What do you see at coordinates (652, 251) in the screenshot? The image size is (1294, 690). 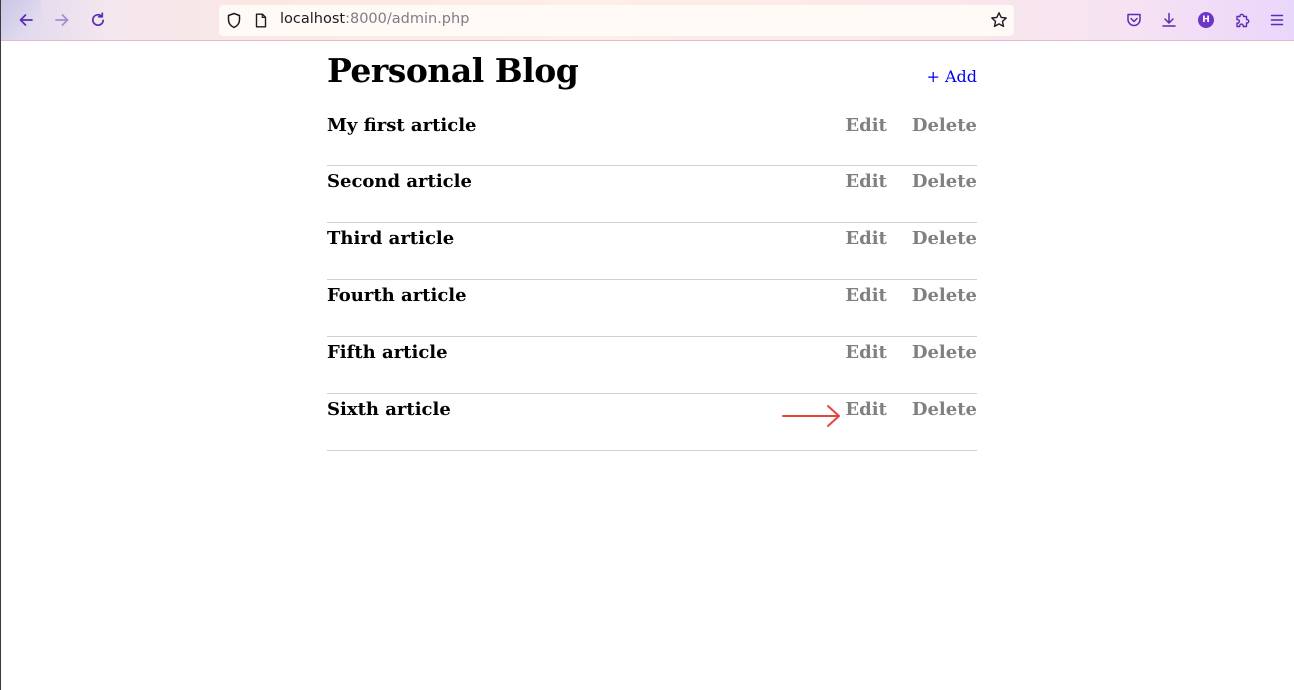 I see `article-row: Third article Edit Delete` at bounding box center [652, 251].